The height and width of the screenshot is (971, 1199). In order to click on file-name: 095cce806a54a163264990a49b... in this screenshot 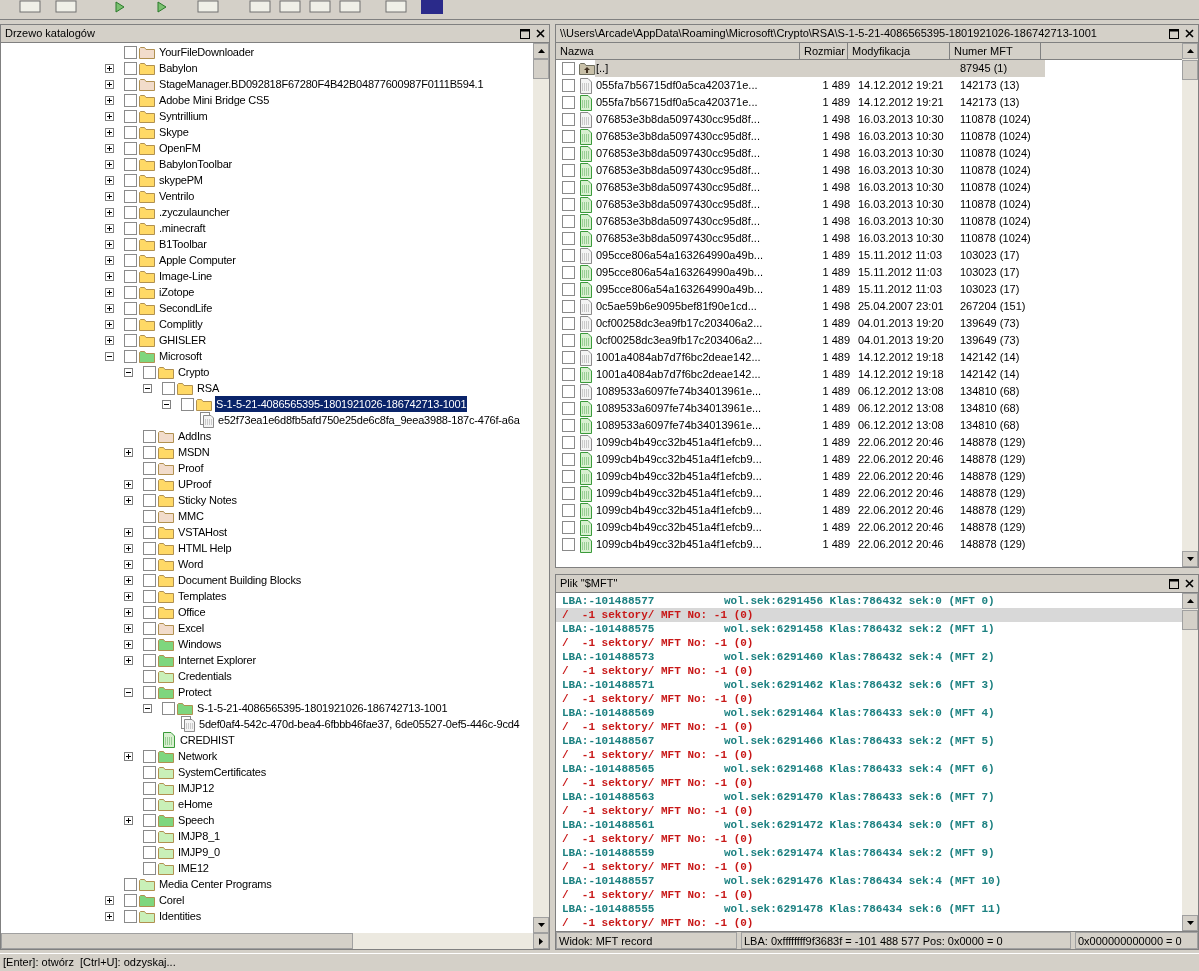, I will do `click(698, 272)`.